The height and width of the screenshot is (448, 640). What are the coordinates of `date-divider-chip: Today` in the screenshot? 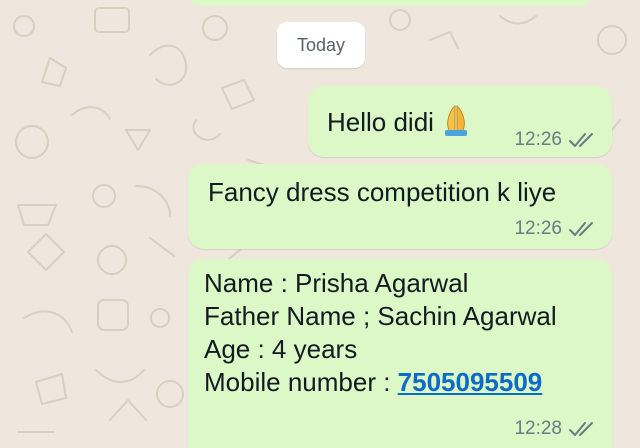 It's located at (321, 45).